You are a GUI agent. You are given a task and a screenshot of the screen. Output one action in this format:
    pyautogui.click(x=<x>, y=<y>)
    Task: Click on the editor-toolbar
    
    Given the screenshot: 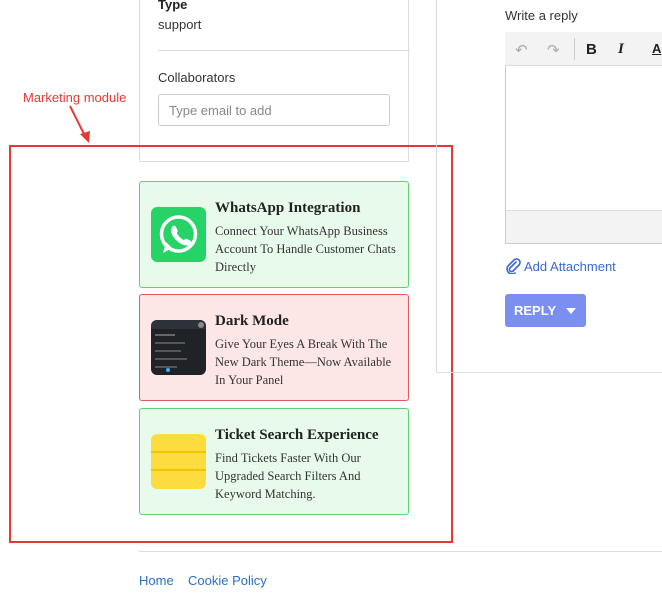 What is the action you would take?
    pyautogui.click(x=583, y=49)
    